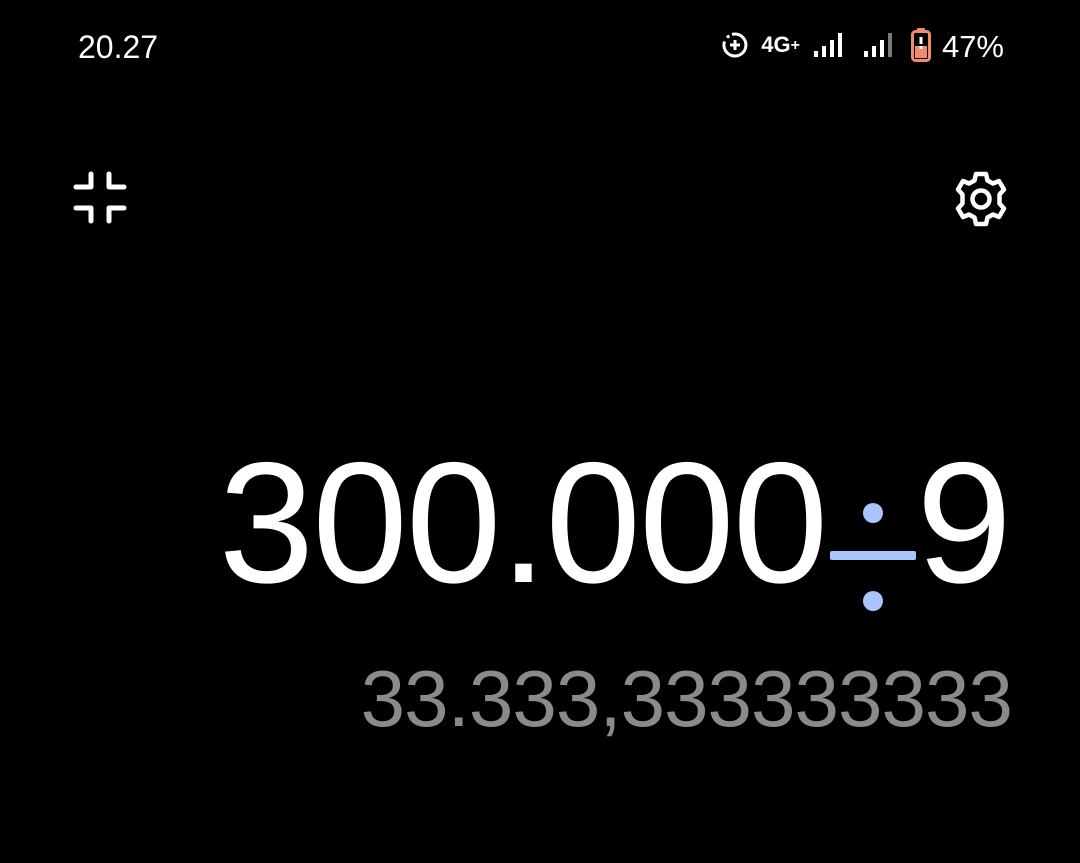 The height and width of the screenshot is (863, 1080). I want to click on divide-icon, so click(873, 557).